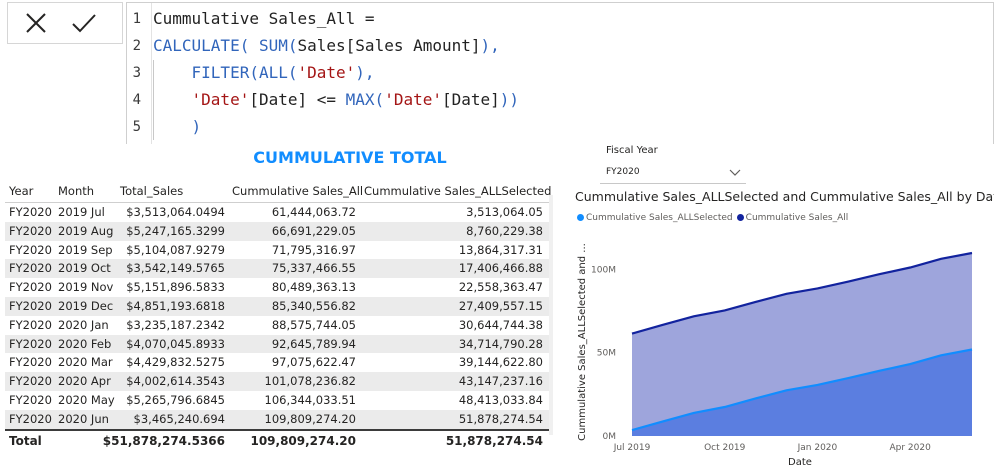 This screenshot has width=994, height=472. What do you see at coordinates (85, 343) in the screenshot?
I see `cell-month: 2020 Feb` at bounding box center [85, 343].